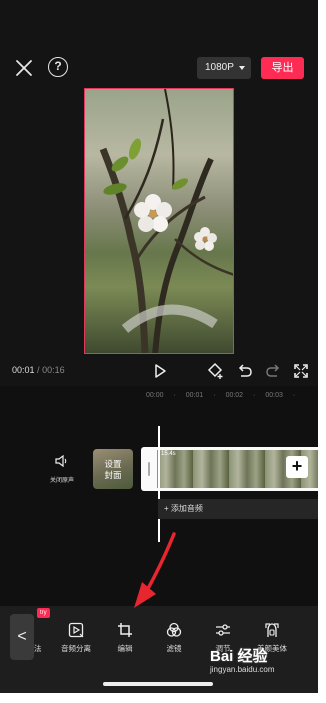  I want to click on set-cover-button: 设置 封面, so click(113, 469).